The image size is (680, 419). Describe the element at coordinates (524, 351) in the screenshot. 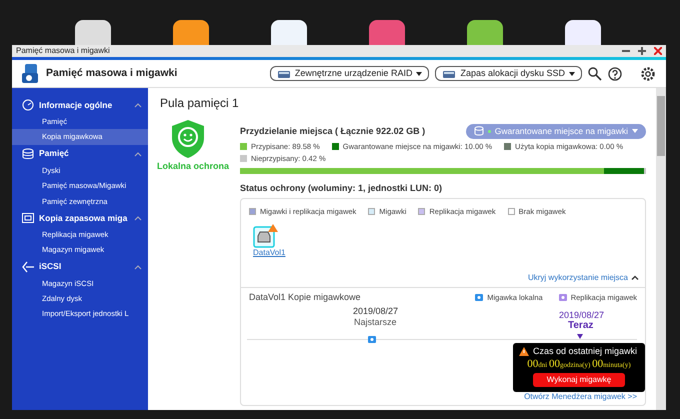

I see `warning-icon` at that location.